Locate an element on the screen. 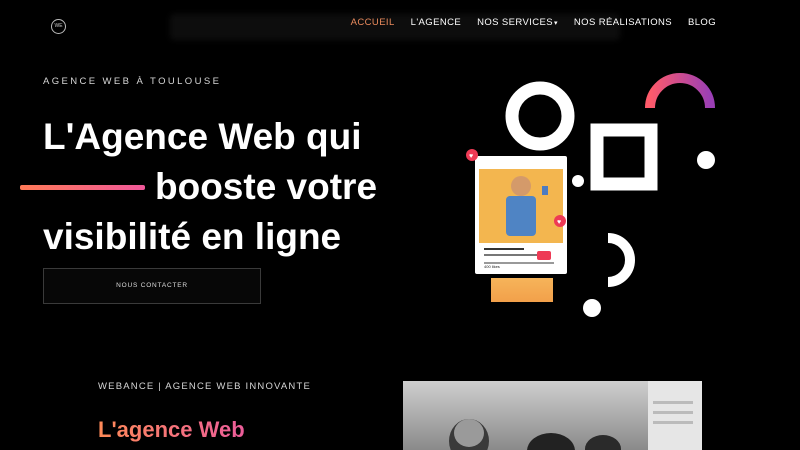 Image resolution: width=800 pixels, height=450 pixels. section-title: L'agence Web is located at coordinates (171, 429).